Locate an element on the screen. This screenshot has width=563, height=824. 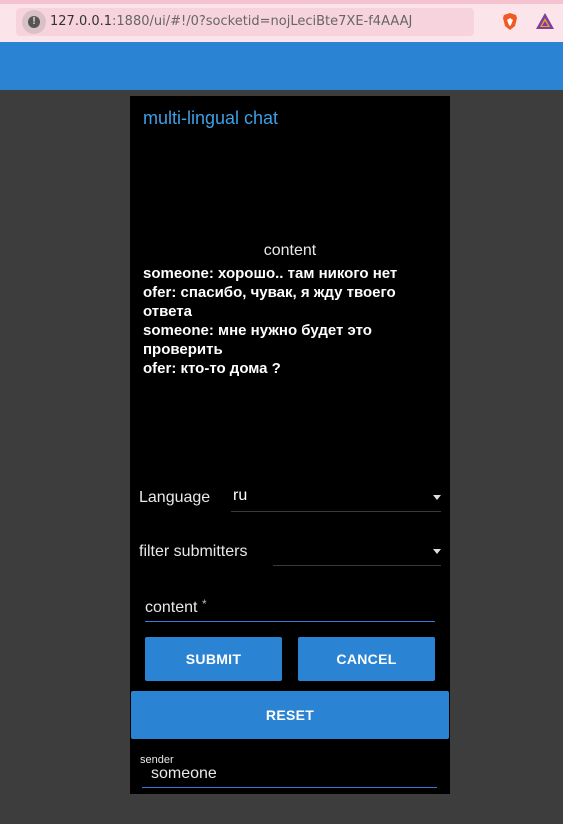
language-label: Language is located at coordinates (175, 497).